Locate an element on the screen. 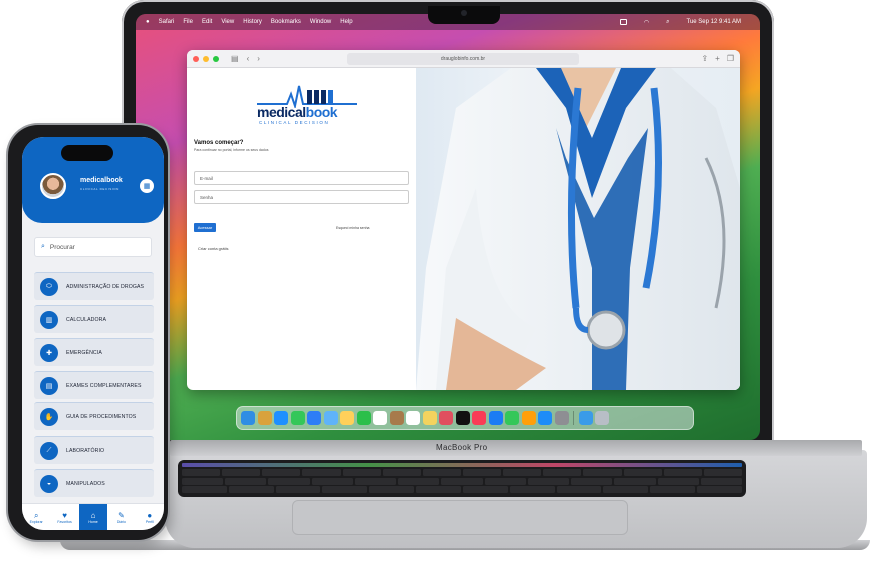  settings-icon is located at coordinates (561, 418).